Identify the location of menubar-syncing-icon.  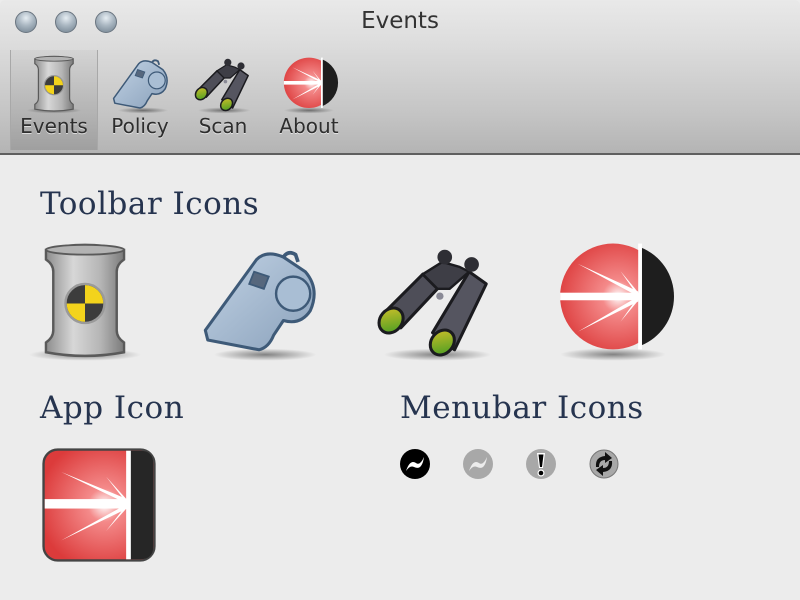
(604, 464).